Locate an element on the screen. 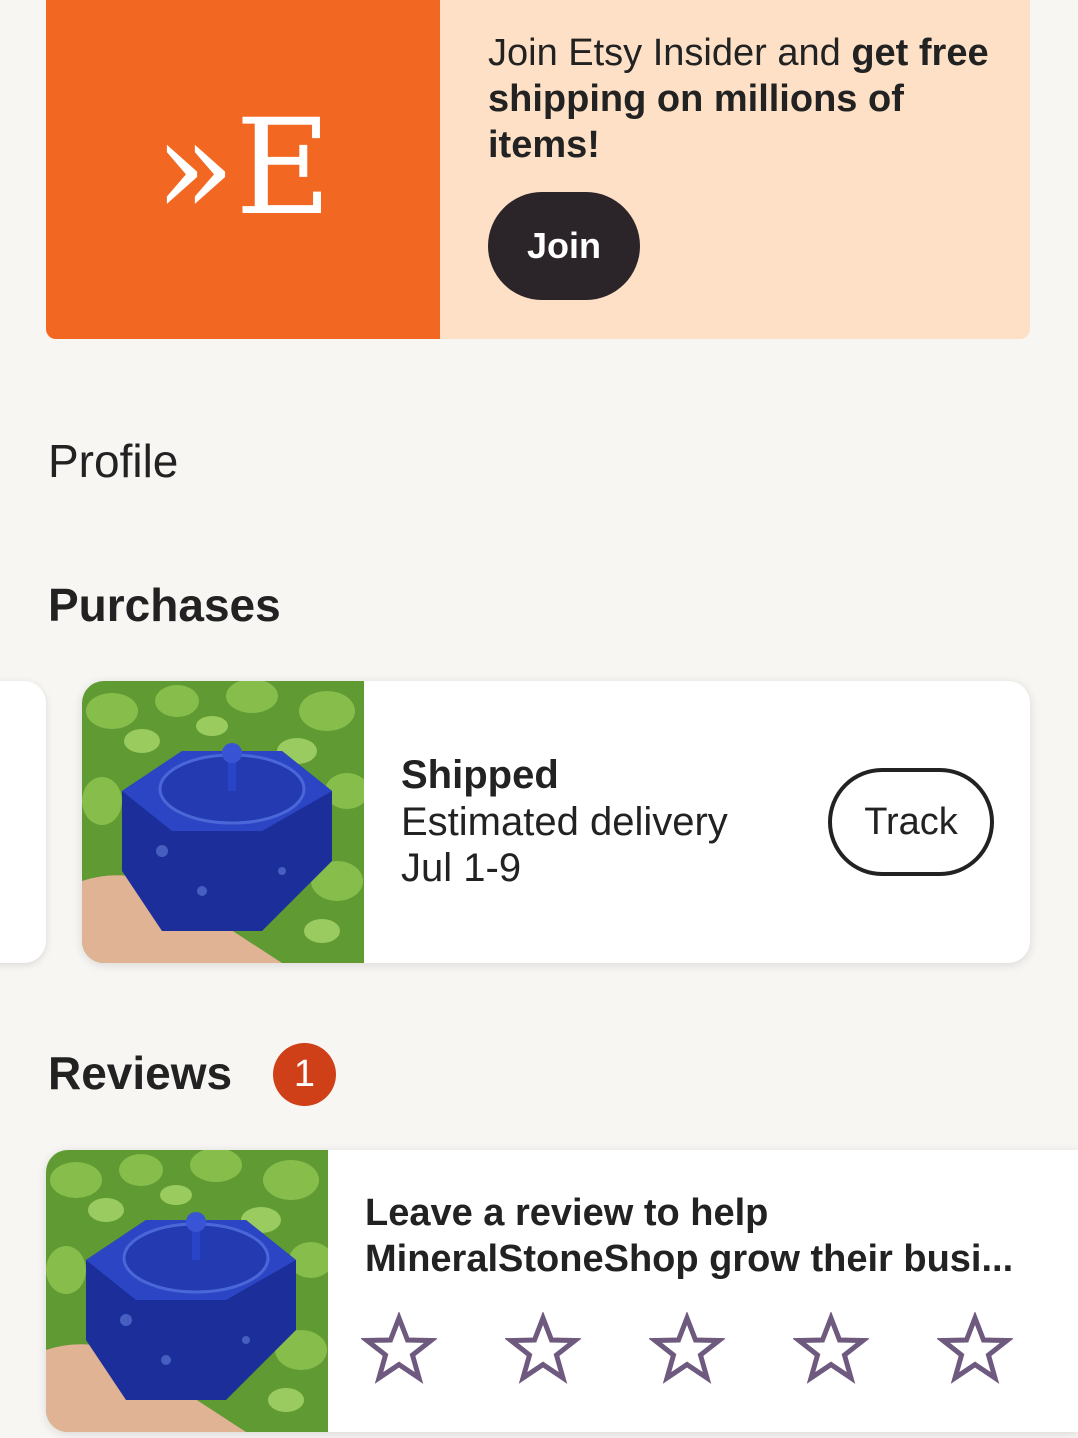  insider-logo: »E is located at coordinates (243, 169).